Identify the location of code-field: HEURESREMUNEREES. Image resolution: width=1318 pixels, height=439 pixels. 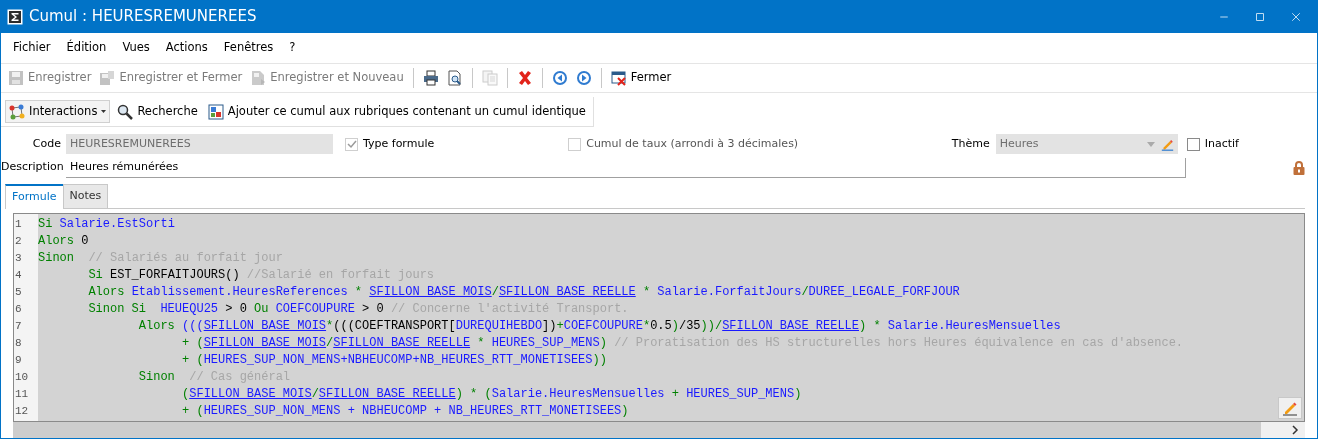
(199, 144).